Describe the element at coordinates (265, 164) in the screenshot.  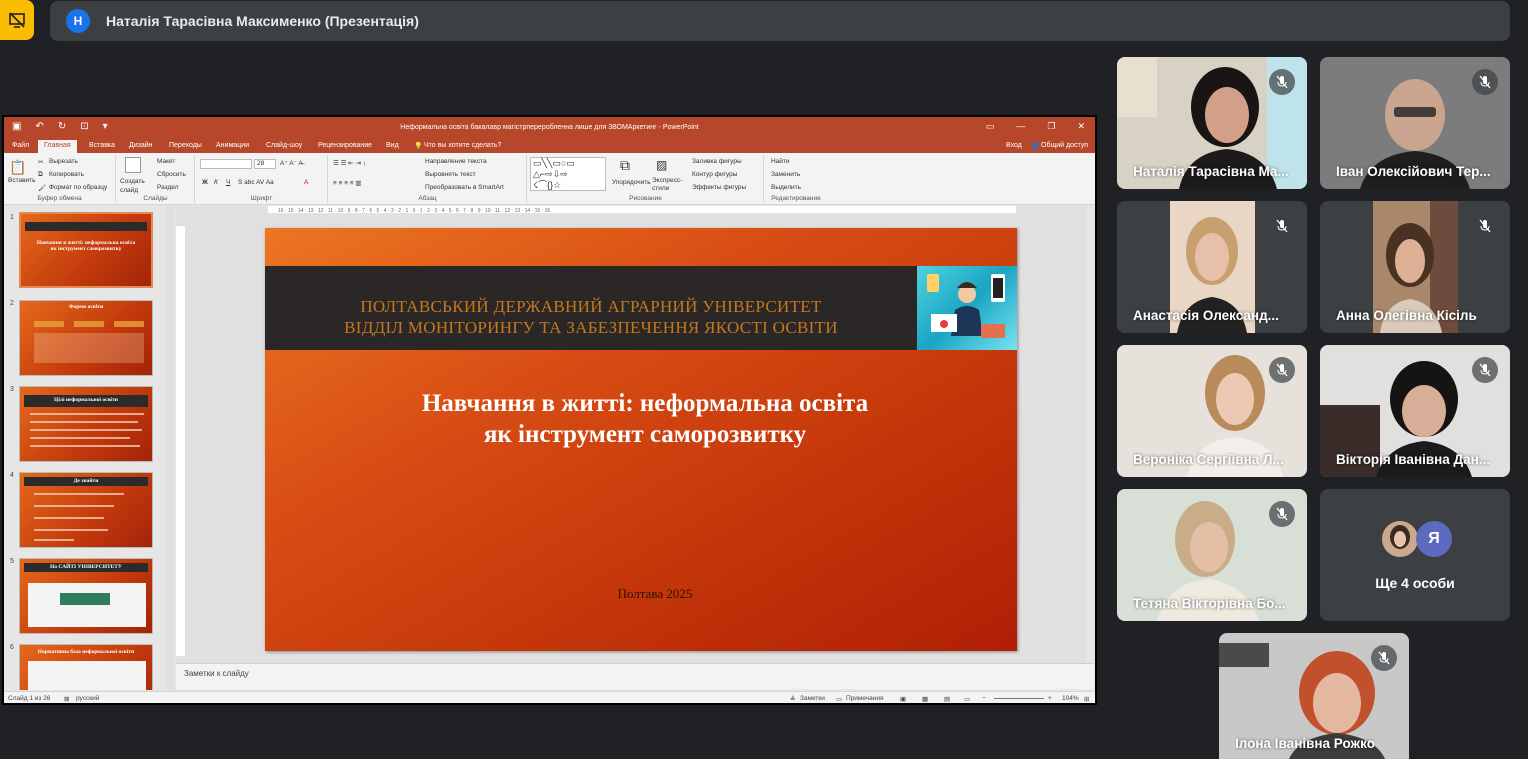
I see `font-size-box: 28` at that location.